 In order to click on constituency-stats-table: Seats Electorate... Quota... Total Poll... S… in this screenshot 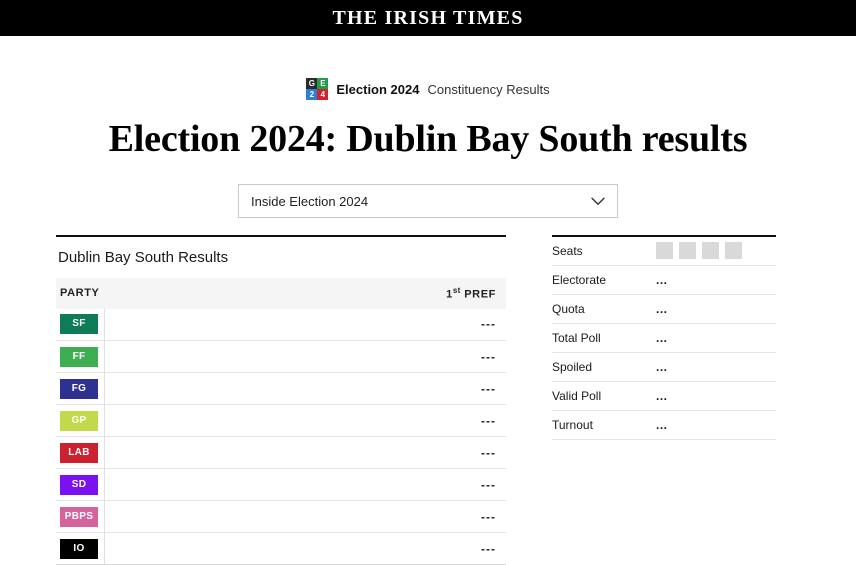, I will do `click(664, 337)`.